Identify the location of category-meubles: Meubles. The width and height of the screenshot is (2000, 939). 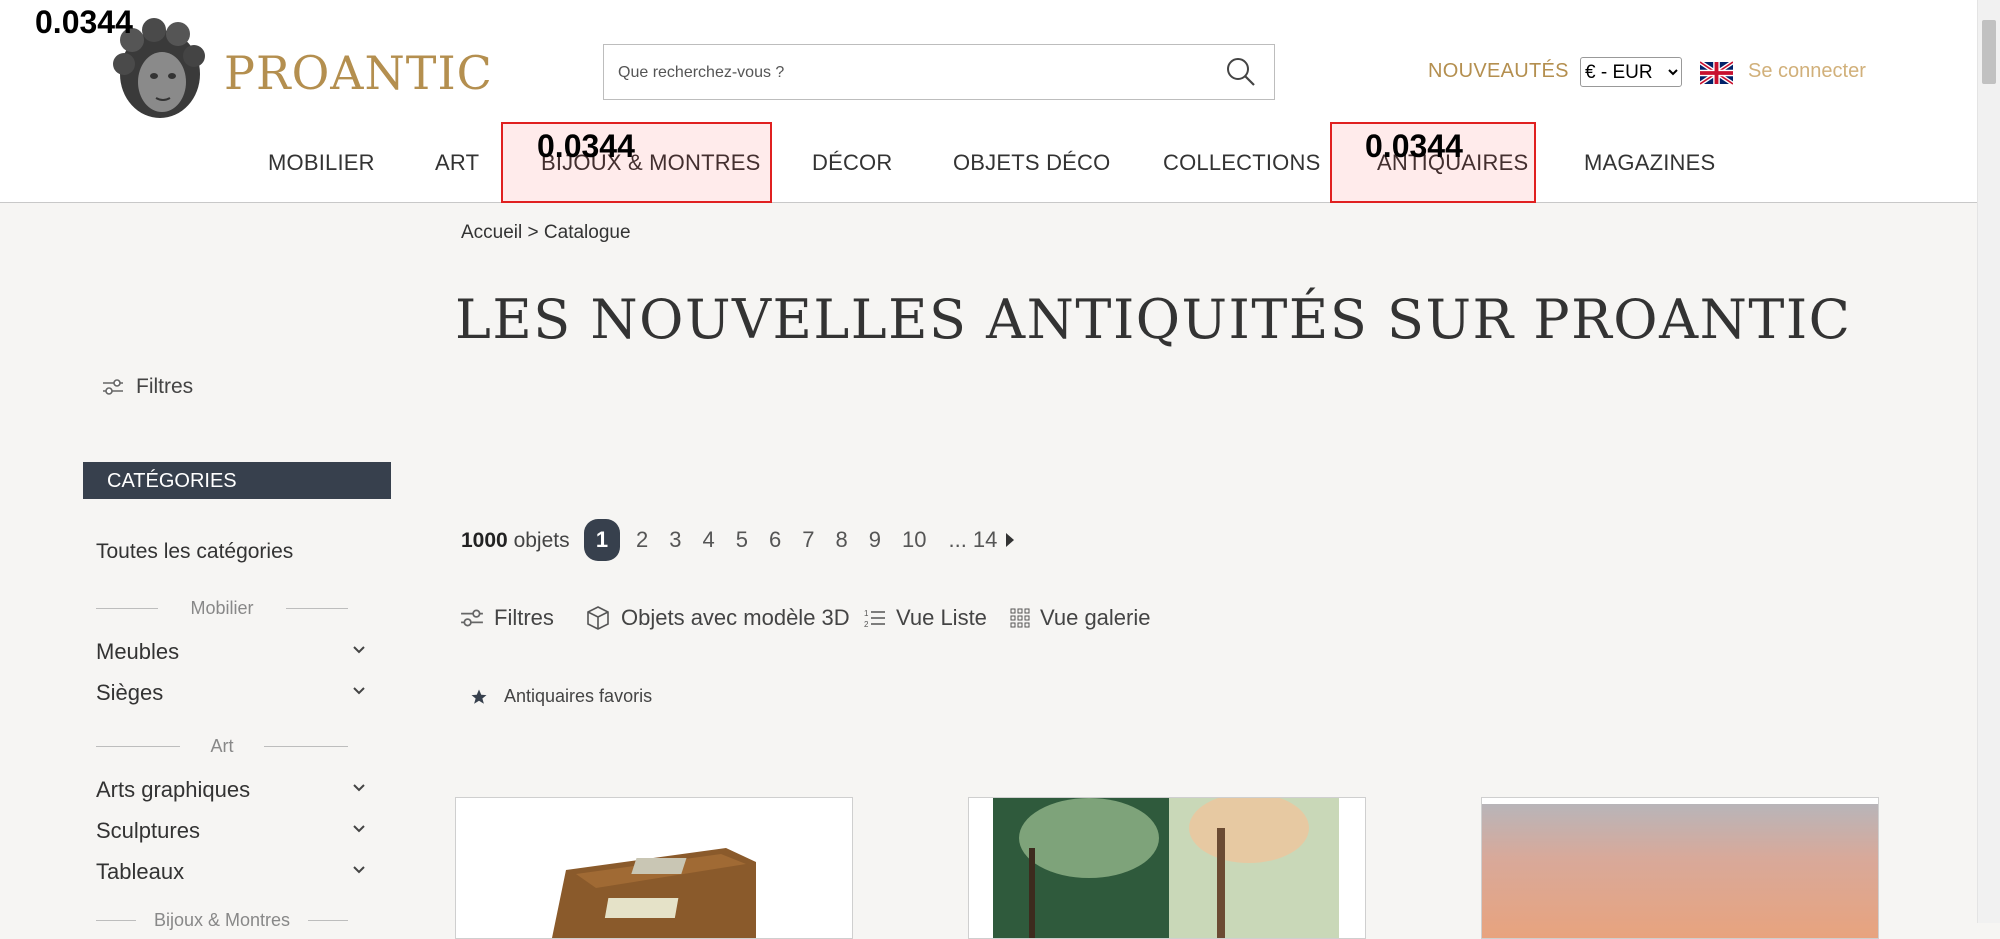
(231, 652).